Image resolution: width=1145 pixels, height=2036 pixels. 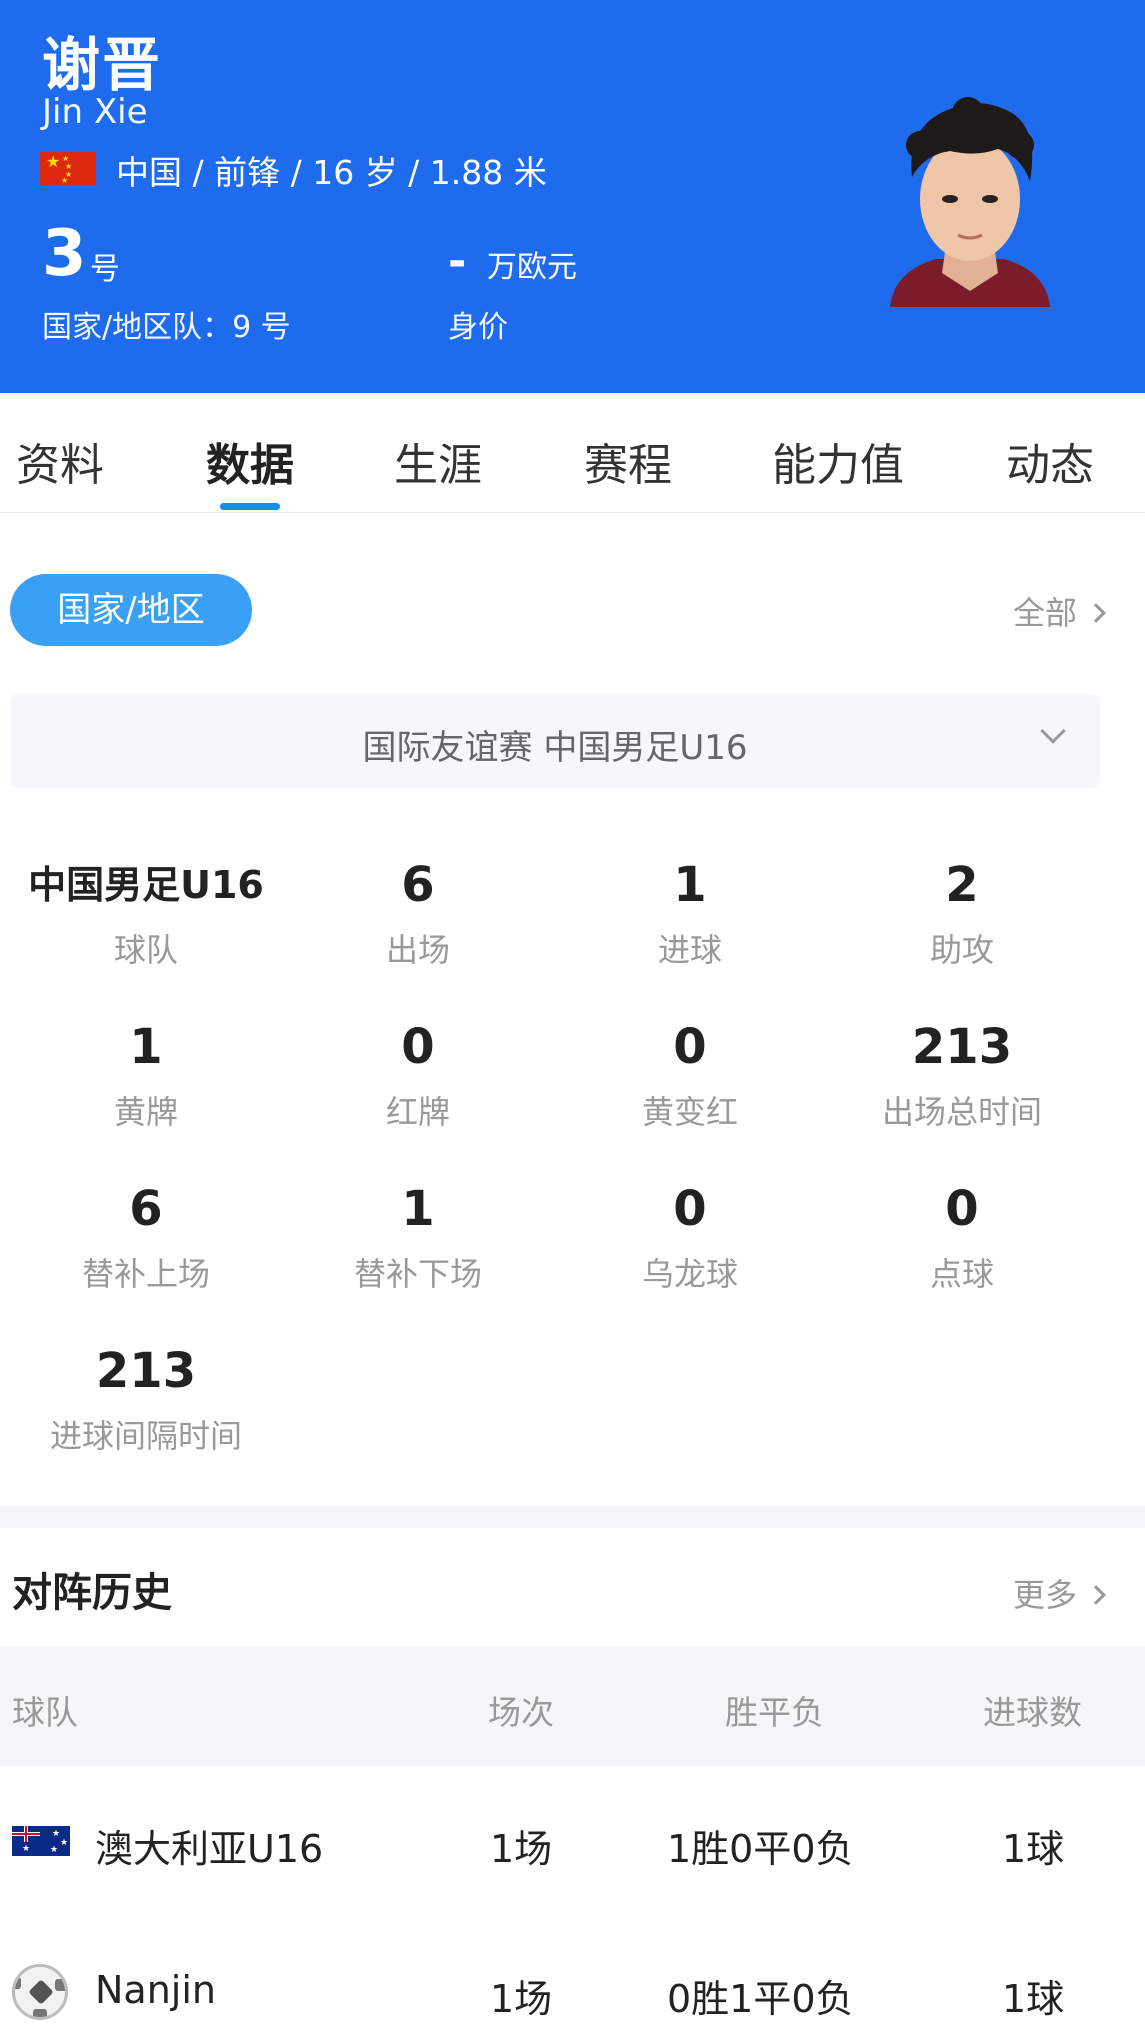 I want to click on stat-team: 中国男足U16 球队, so click(x=146, y=913).